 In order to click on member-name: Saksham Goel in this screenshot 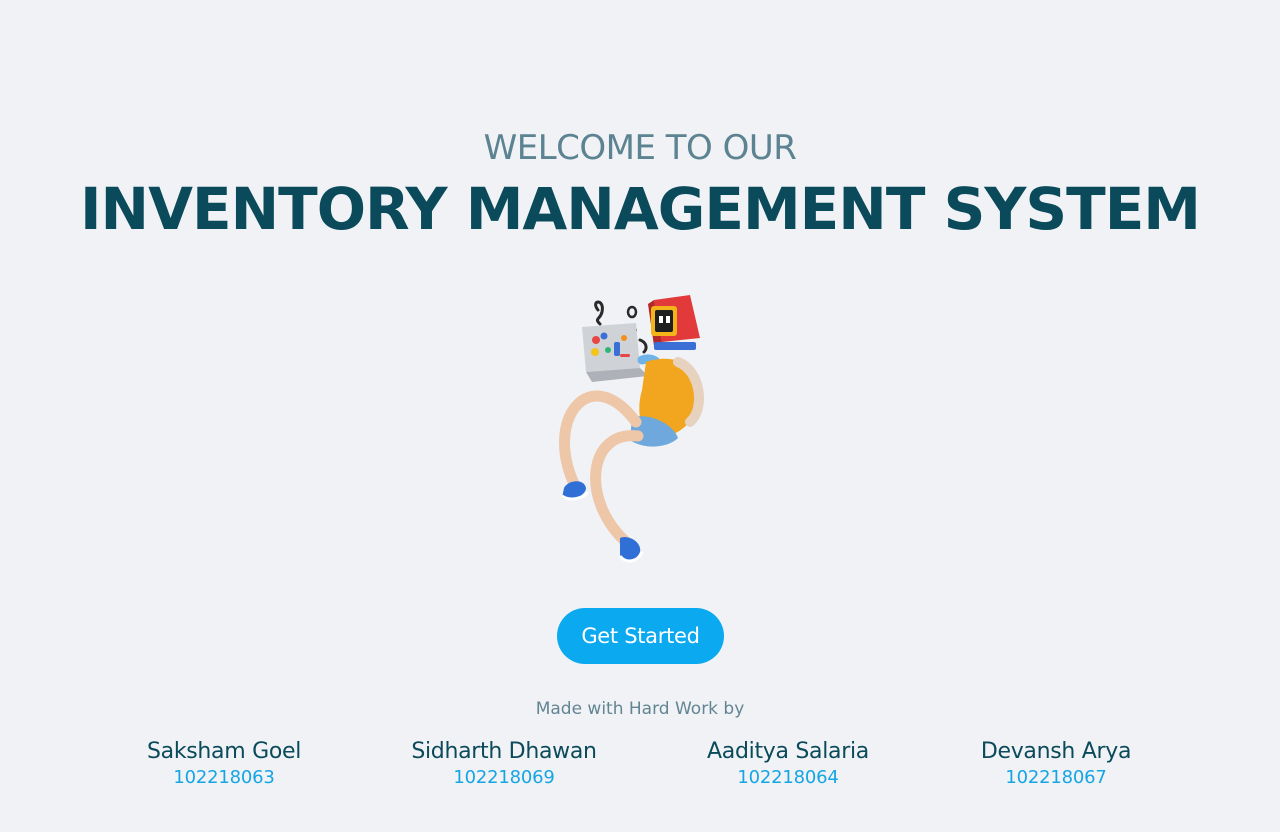, I will do `click(224, 751)`.